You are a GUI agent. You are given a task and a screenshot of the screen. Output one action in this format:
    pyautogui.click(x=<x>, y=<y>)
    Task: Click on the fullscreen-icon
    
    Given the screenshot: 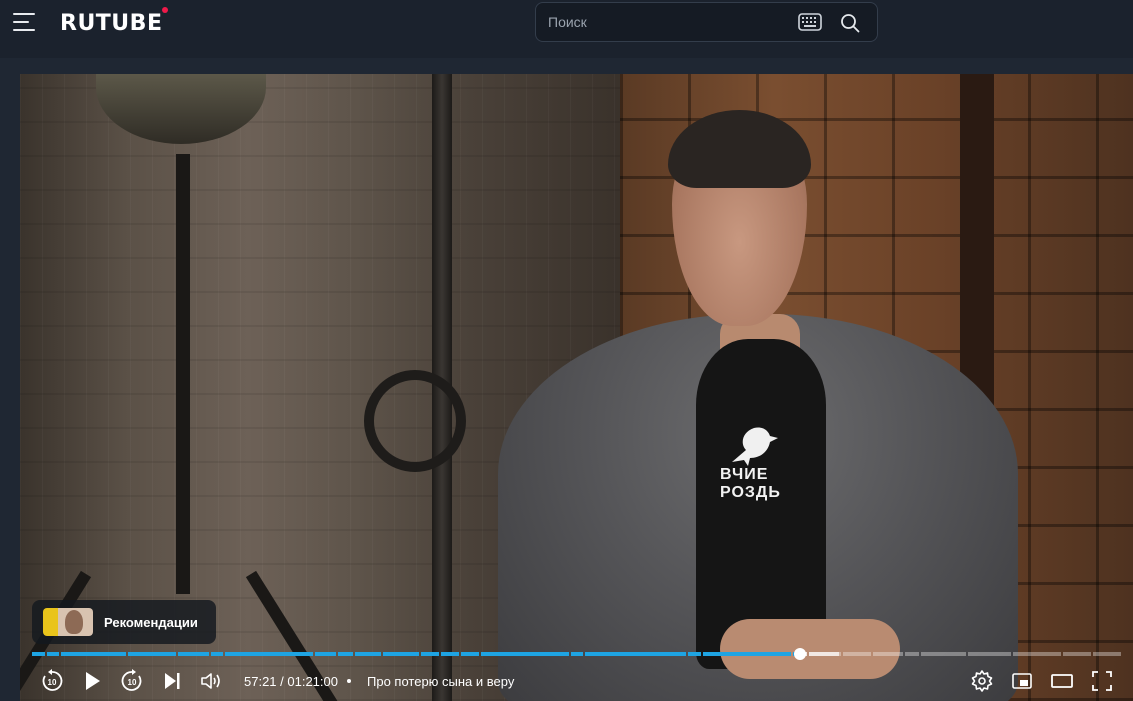 What is the action you would take?
    pyautogui.click(x=1102, y=681)
    